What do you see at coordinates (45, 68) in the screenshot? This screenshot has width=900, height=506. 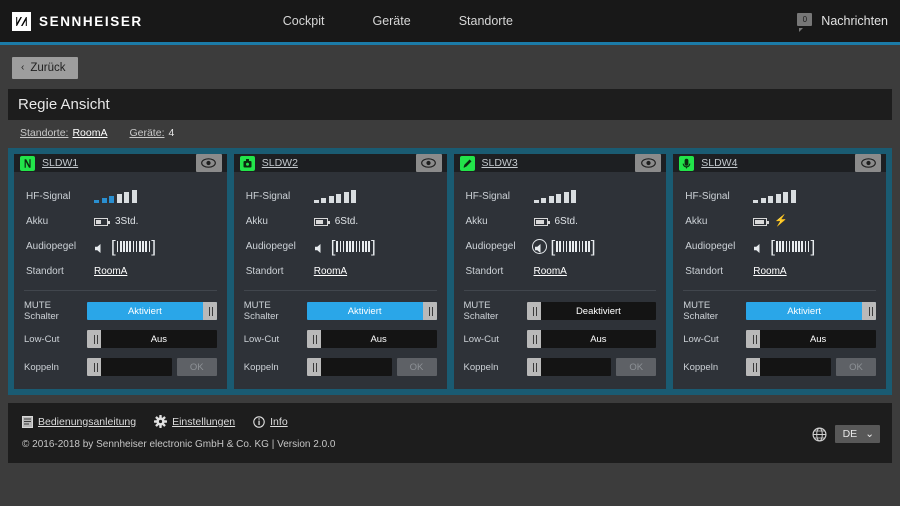 I see `back-button: ‹ Zurück` at bounding box center [45, 68].